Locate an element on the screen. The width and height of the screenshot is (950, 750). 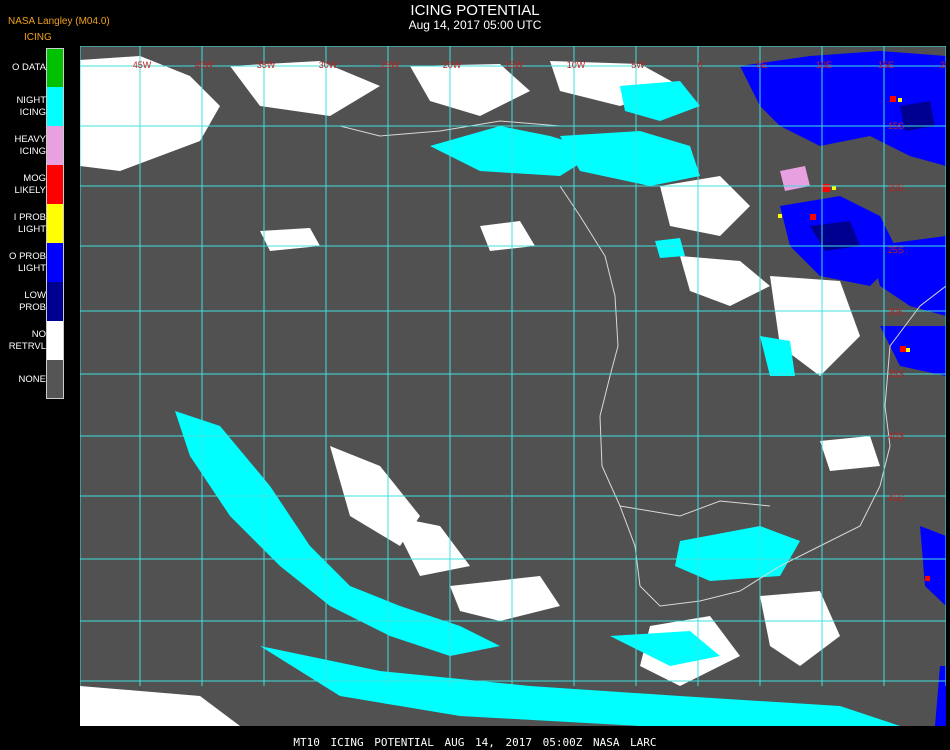
legend-item-lo-prob-light: O PROB LIGHT is located at coordinates (33, 262).